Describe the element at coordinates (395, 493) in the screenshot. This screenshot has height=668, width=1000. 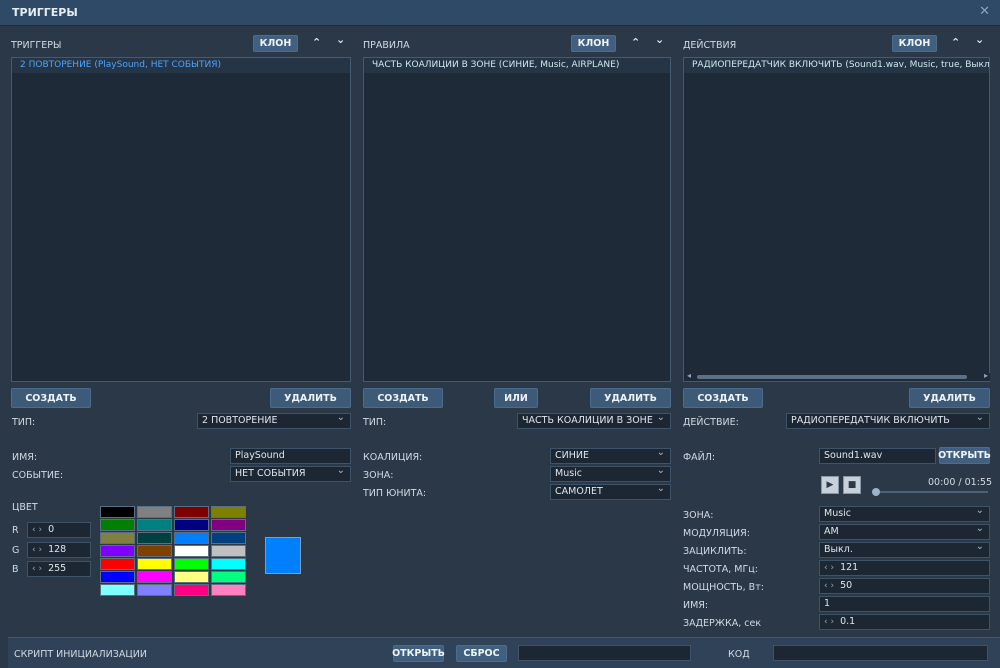
I see `unit-type-label: ТИП ЮНИТА:` at that location.